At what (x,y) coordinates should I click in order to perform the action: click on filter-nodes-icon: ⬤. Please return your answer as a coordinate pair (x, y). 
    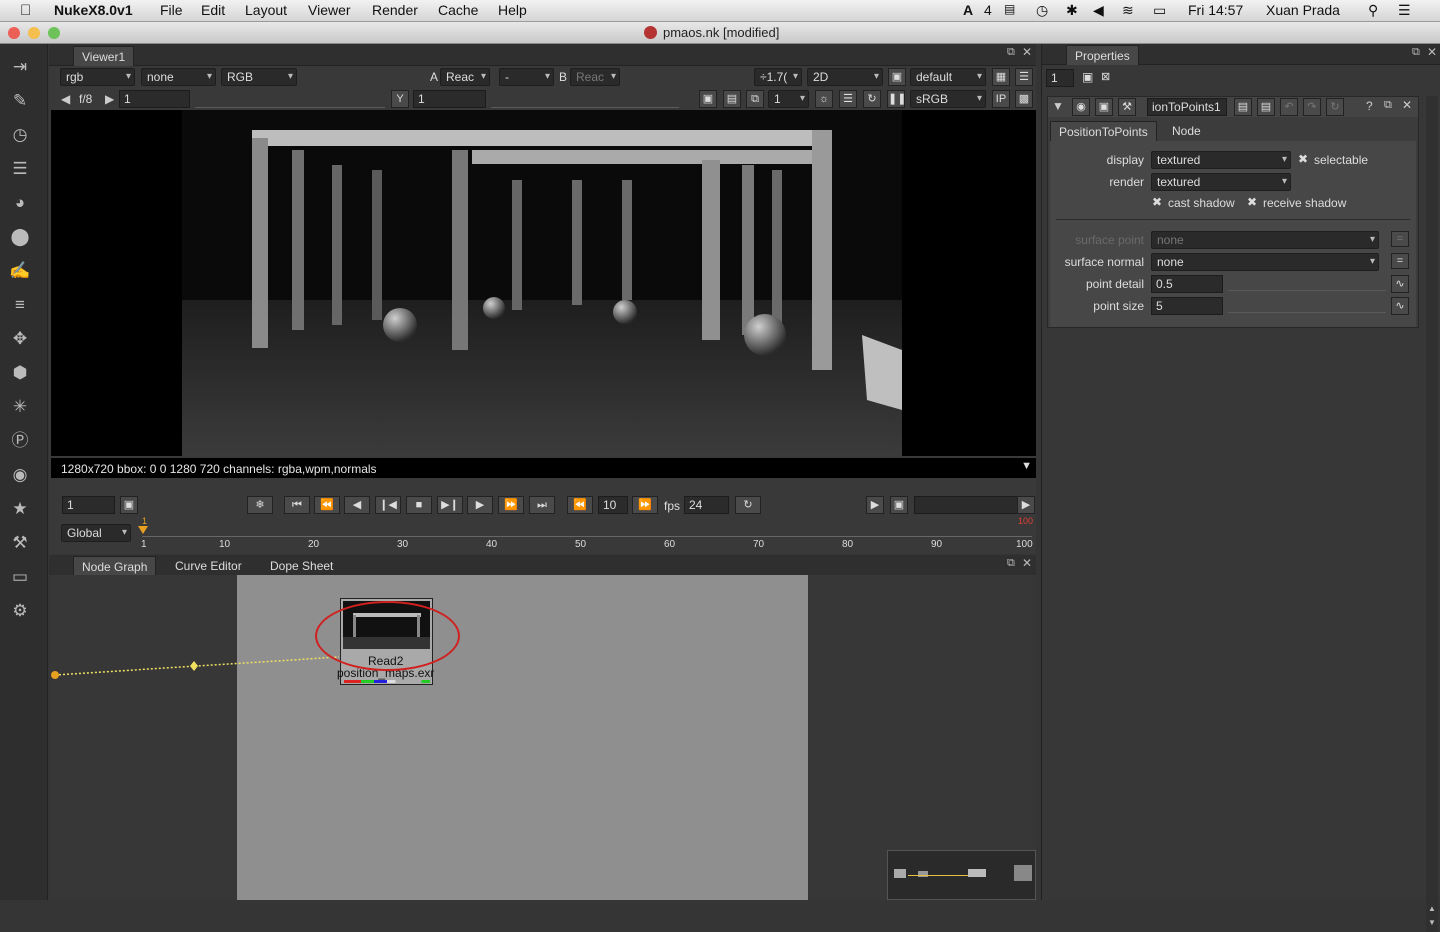
    Looking at the image, I should click on (20, 237).